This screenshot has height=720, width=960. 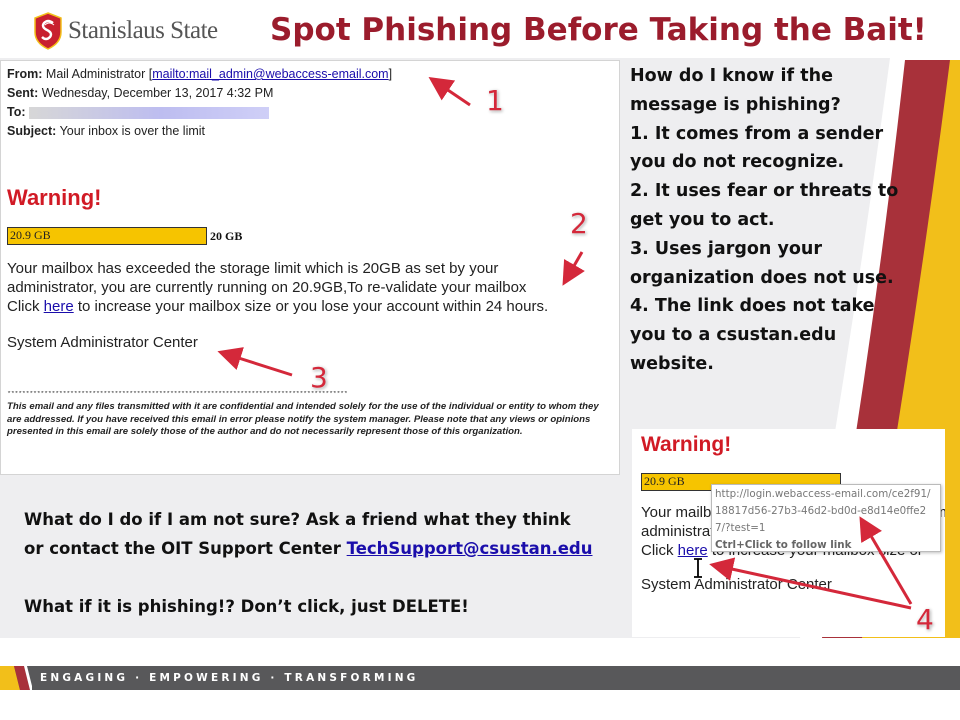 What do you see at coordinates (737, 162) in the screenshot?
I see `tip-item: you do not recognize.` at bounding box center [737, 162].